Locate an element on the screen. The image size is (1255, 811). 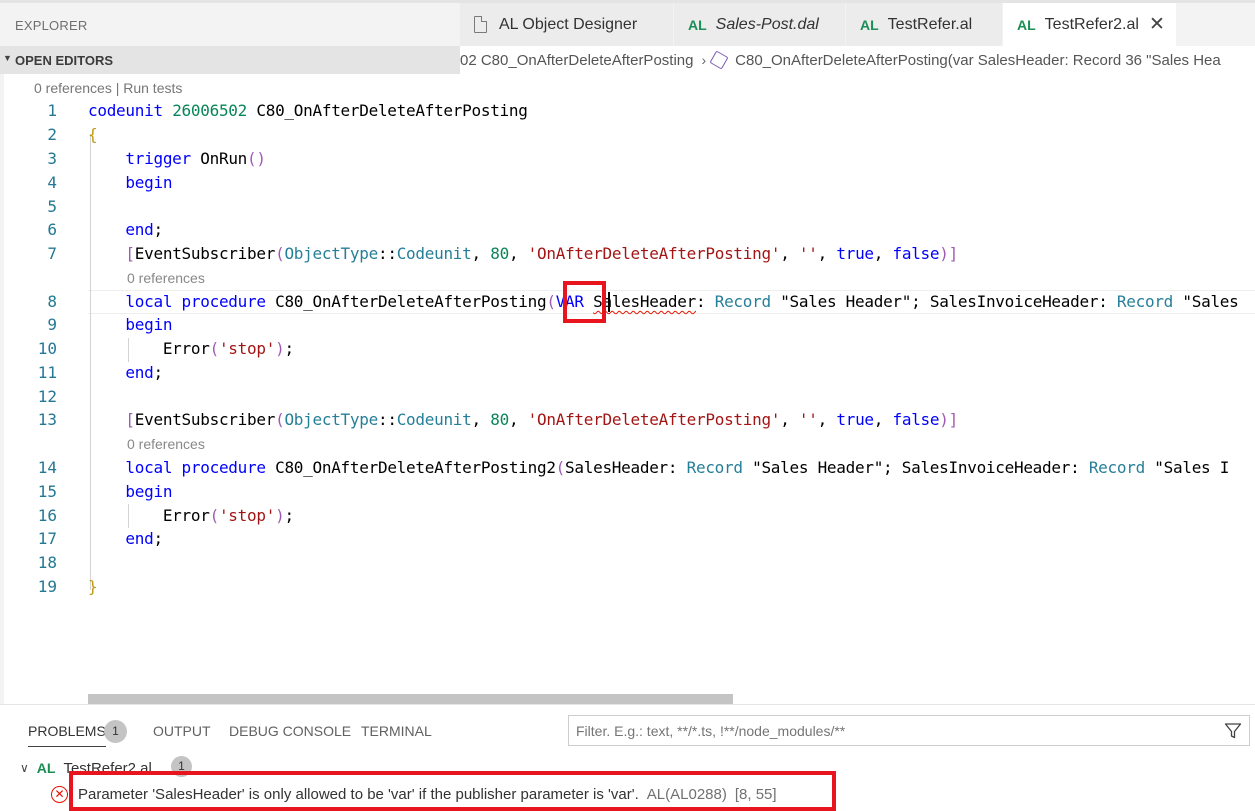
code-line: } is located at coordinates (93, 586).